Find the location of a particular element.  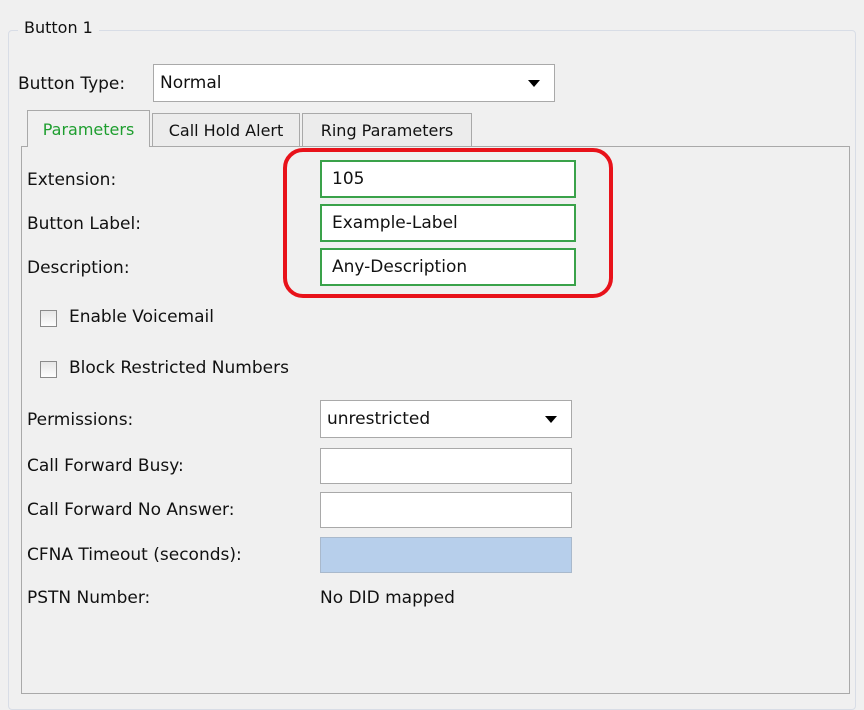

block-restricted-label: Block Restricted Numbers is located at coordinates (179, 368).